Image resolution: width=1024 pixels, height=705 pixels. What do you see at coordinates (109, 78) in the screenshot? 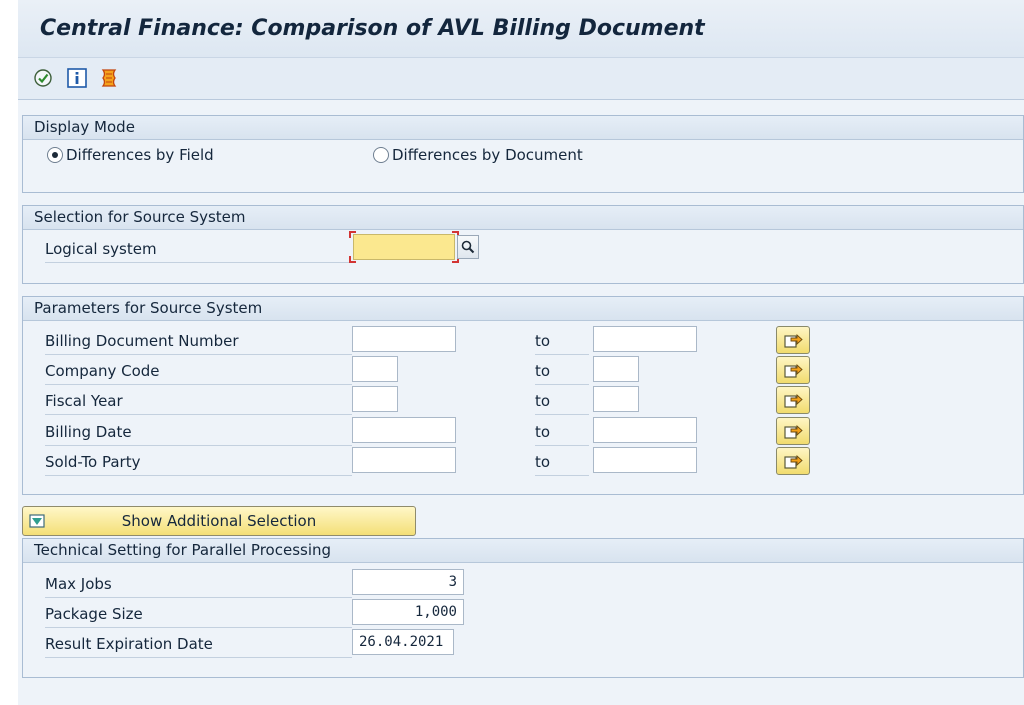
I see `program-documentation-icon` at bounding box center [109, 78].